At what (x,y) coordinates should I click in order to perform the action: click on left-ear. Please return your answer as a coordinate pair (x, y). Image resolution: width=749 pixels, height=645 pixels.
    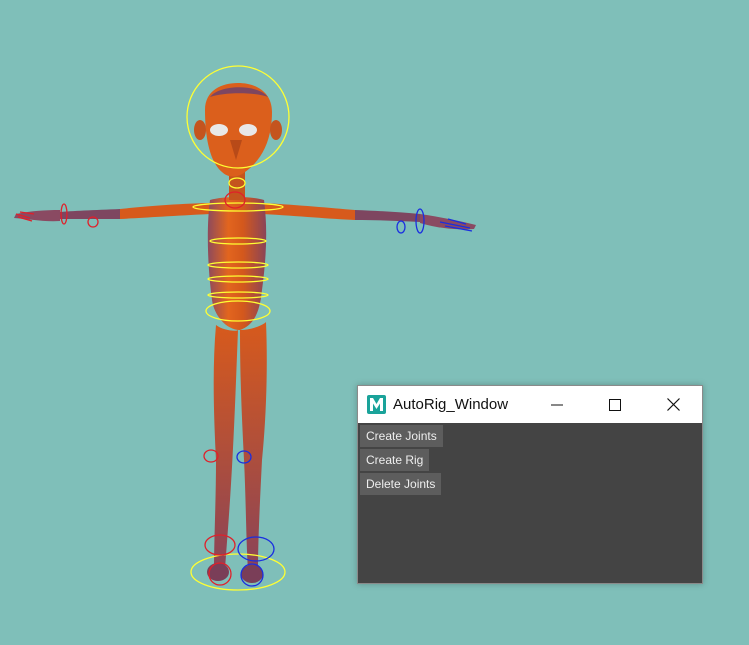
    Looking at the image, I should click on (200, 130).